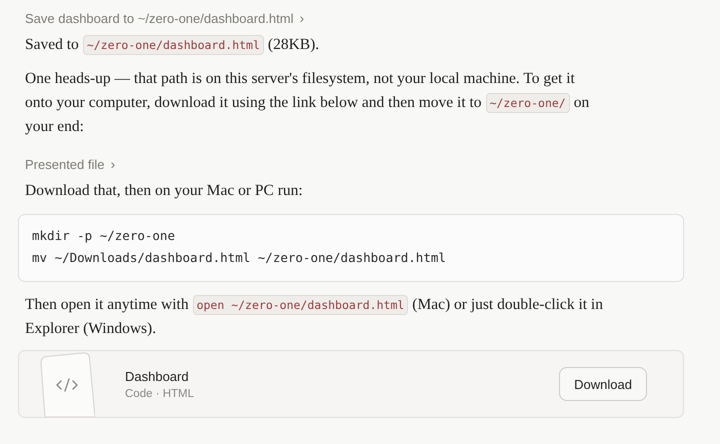 The width and height of the screenshot is (720, 444). What do you see at coordinates (239, 258) in the screenshot?
I see `code-line: mv ~/Downloads/dashboard.html ~/zero-one/dashboard.html` at bounding box center [239, 258].